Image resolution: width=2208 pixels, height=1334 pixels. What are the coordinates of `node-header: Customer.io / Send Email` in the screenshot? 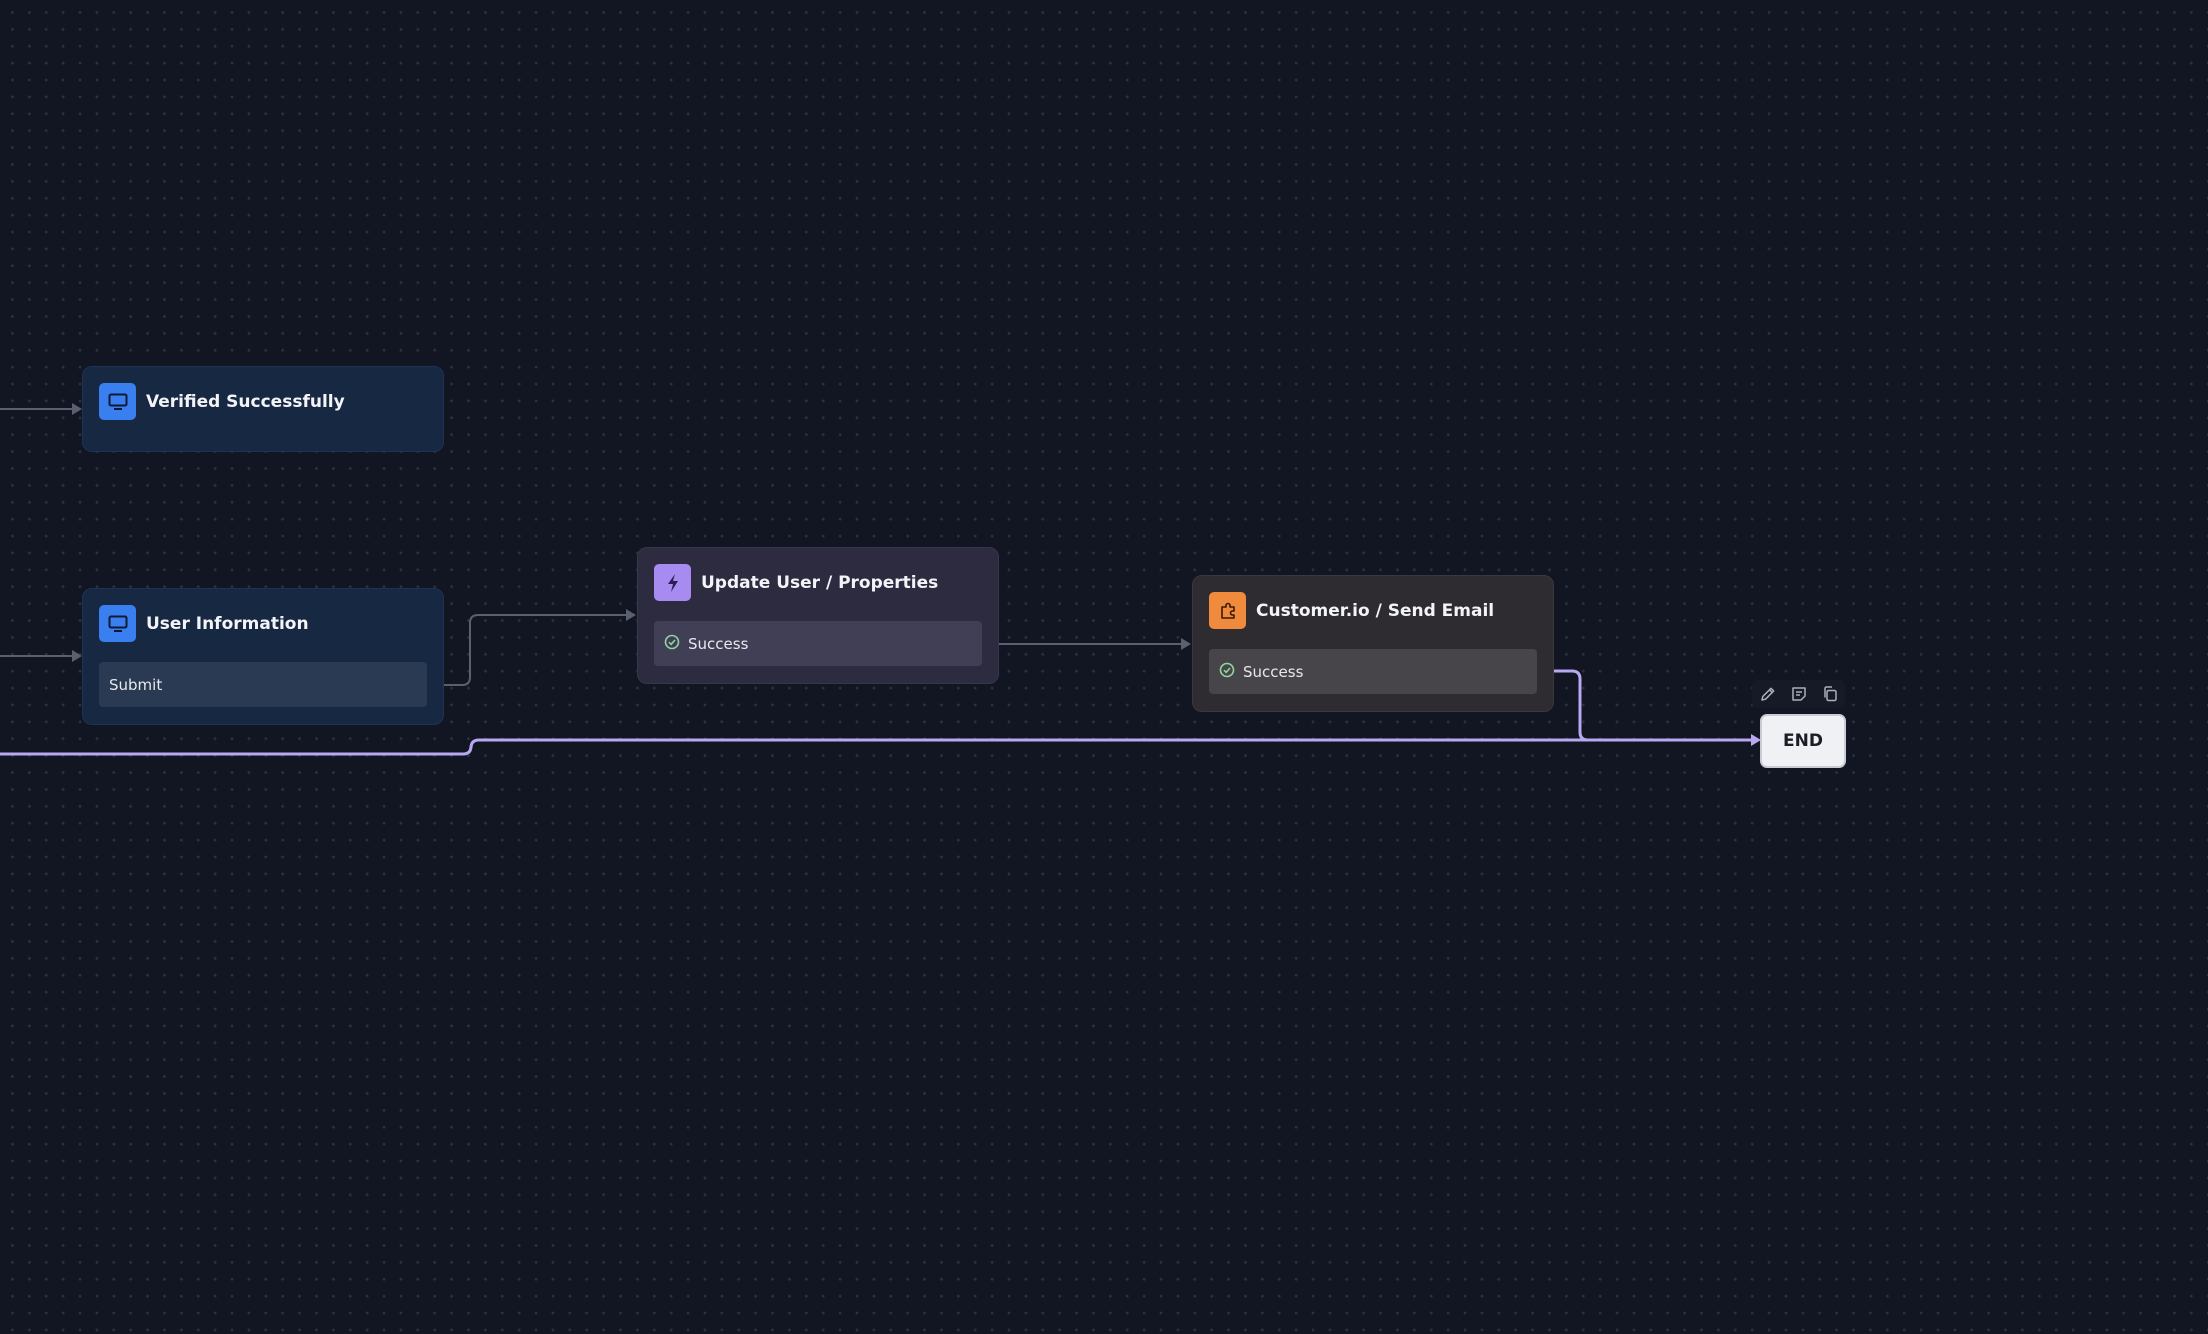 It's located at (1351, 610).